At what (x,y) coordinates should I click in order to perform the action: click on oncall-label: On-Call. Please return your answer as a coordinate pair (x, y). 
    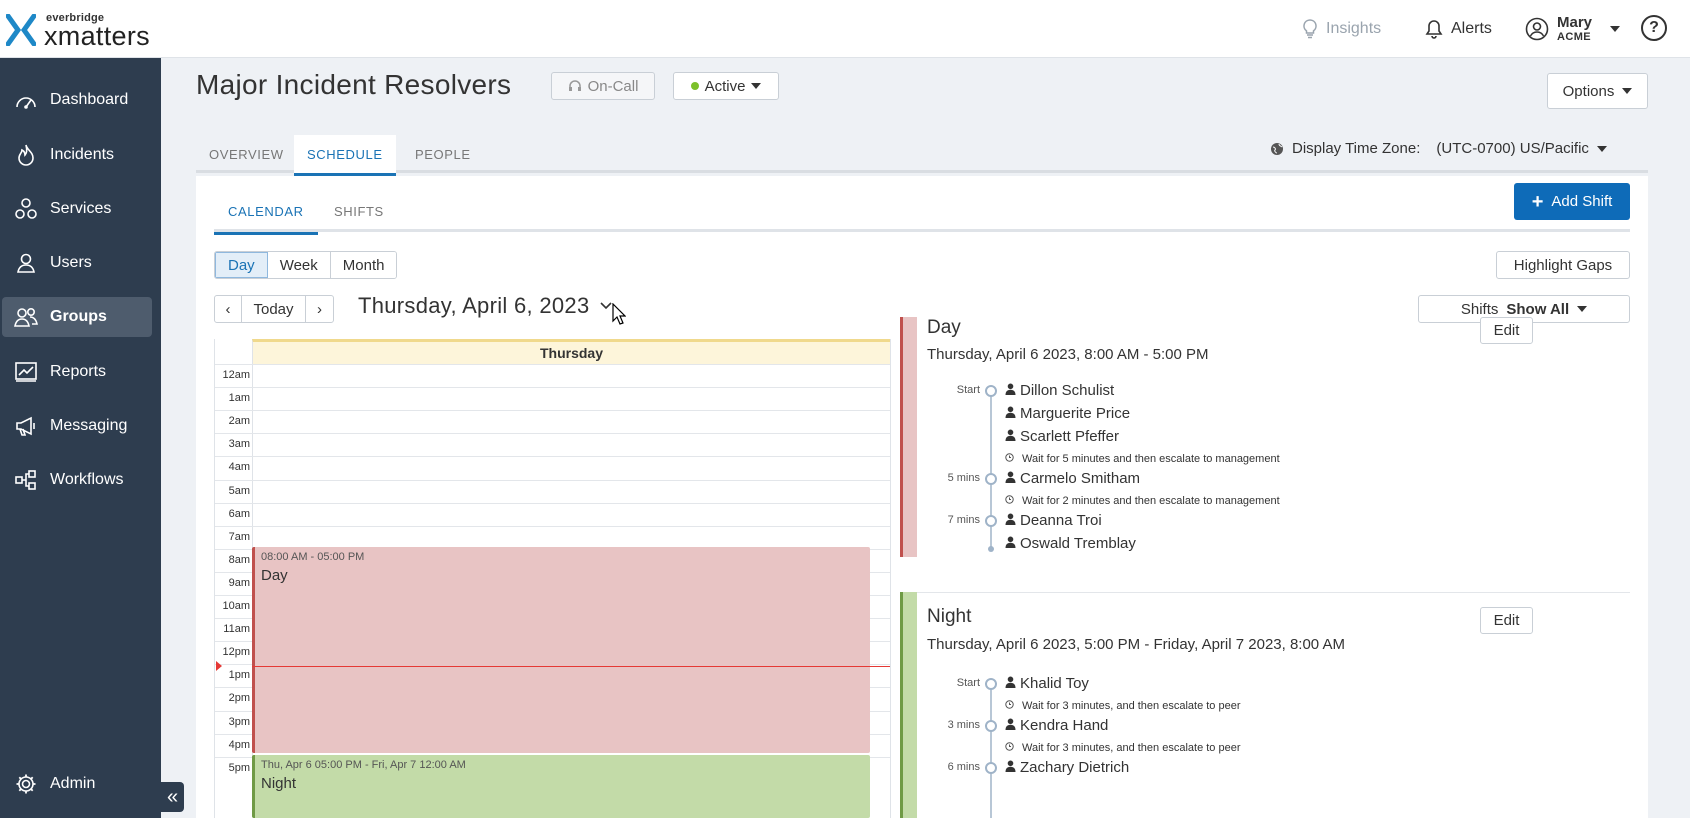
    Looking at the image, I should click on (613, 86).